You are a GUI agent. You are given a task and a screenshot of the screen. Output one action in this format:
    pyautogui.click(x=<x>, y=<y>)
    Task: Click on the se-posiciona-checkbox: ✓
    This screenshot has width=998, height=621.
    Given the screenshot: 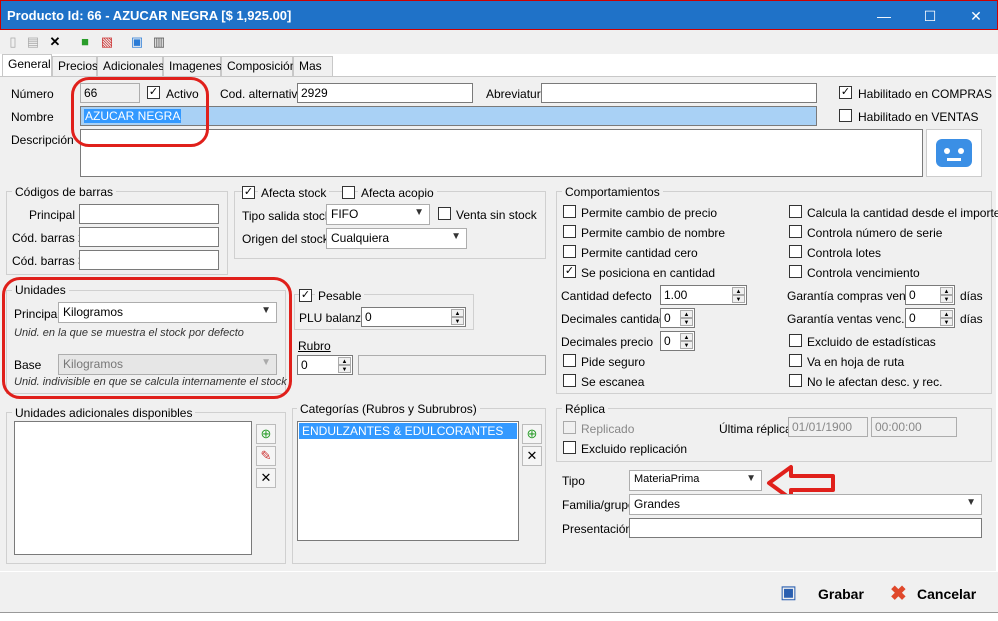 What is the action you would take?
    pyautogui.click(x=569, y=271)
    